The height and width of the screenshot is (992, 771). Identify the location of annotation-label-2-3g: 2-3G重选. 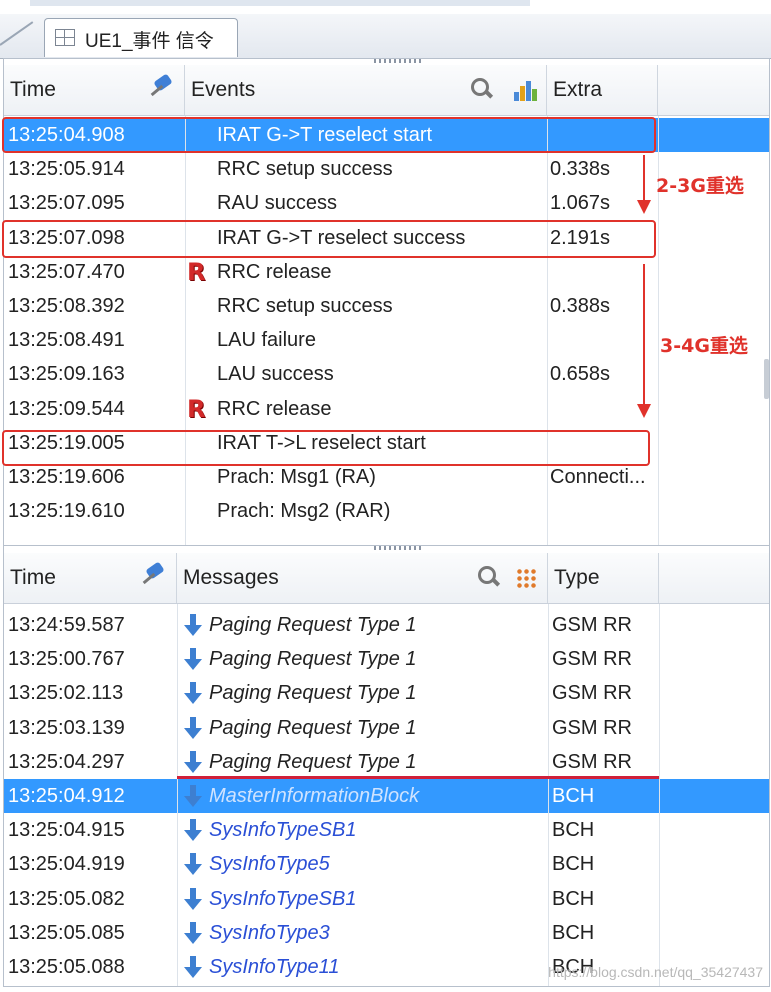
(700, 186).